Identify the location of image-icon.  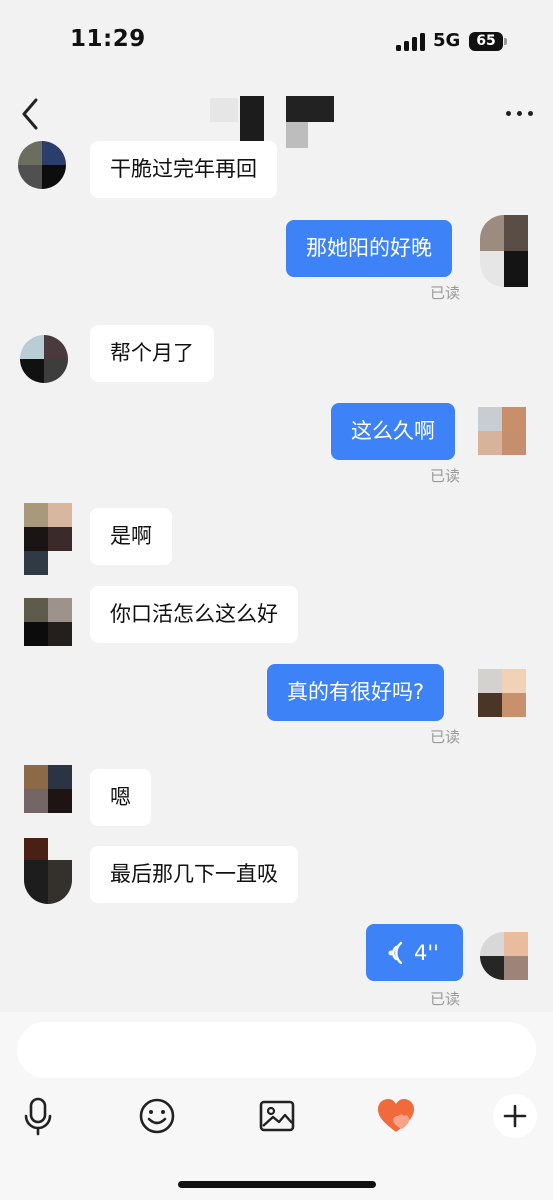
(277, 1116).